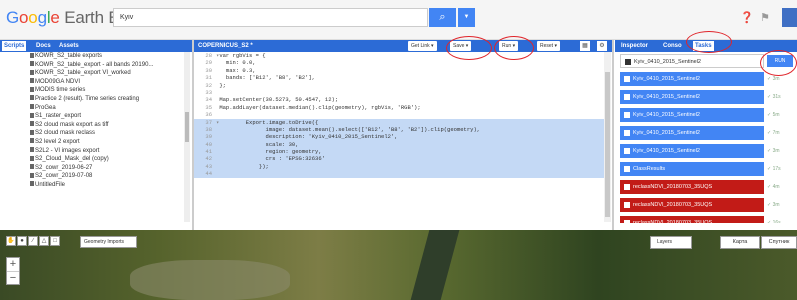 This screenshot has height=300, width=797. I want to click on code-line: 42 crs : 'EPSG:32636', so click(402, 159).